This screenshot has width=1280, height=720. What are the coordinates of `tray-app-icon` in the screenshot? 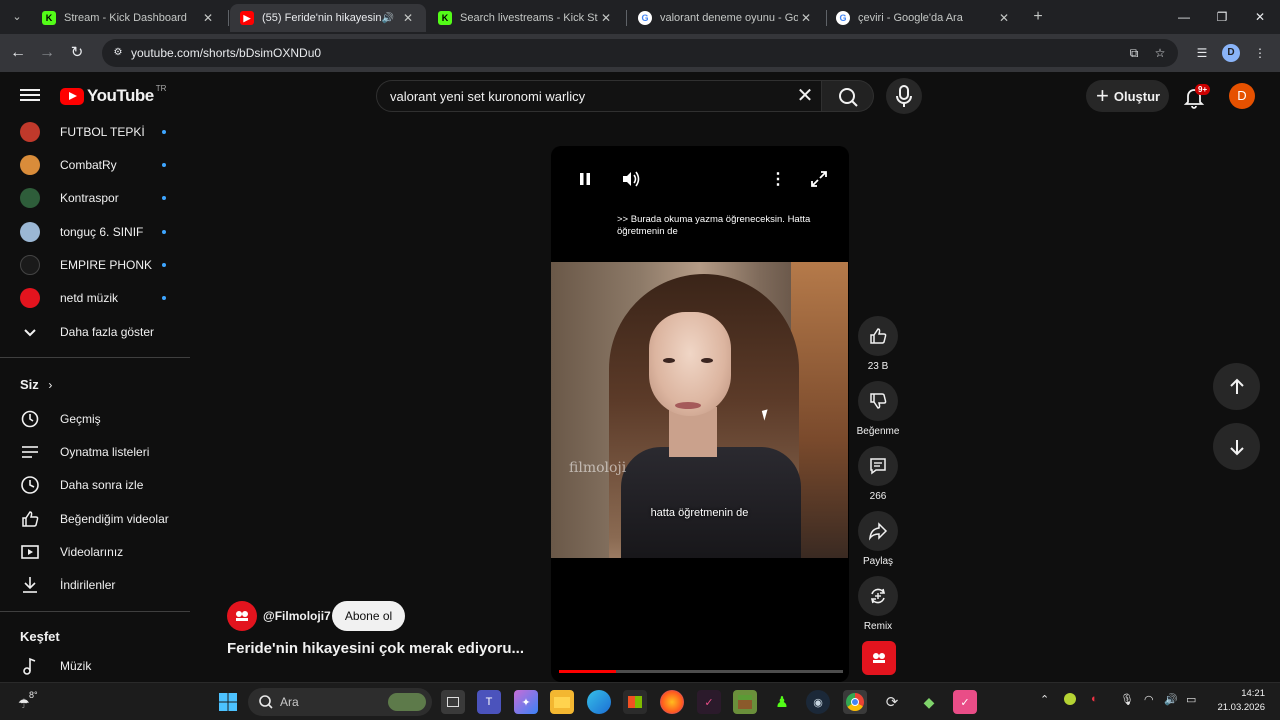 It's located at (1070, 700).